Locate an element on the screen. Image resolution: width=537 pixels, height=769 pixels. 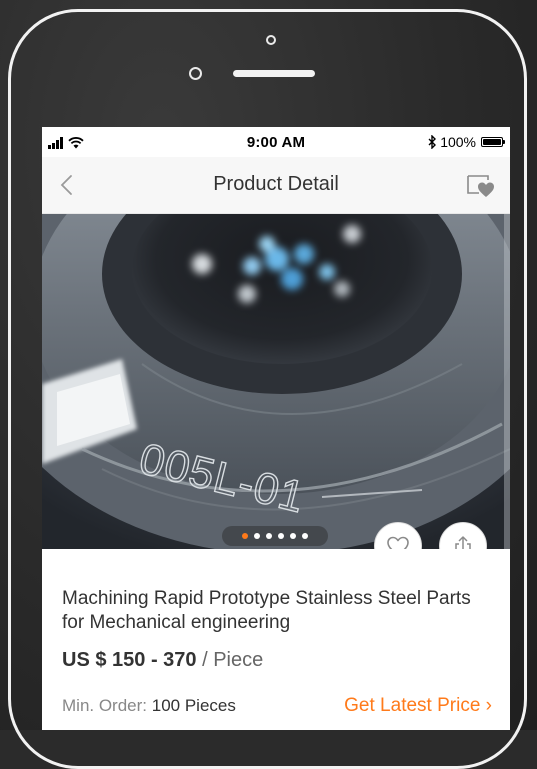
front-camera is located at coordinates (271, 40).